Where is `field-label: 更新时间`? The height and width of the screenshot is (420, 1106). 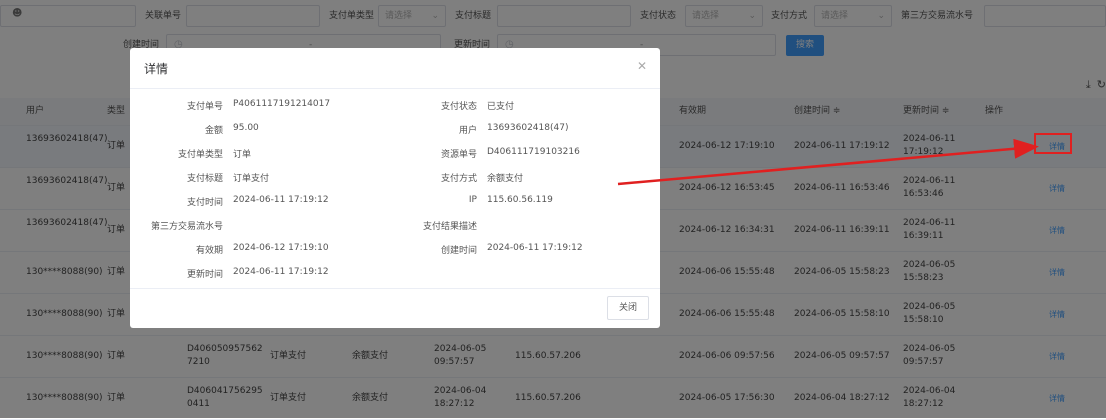
field-label: 更新时间 is located at coordinates (204, 275).